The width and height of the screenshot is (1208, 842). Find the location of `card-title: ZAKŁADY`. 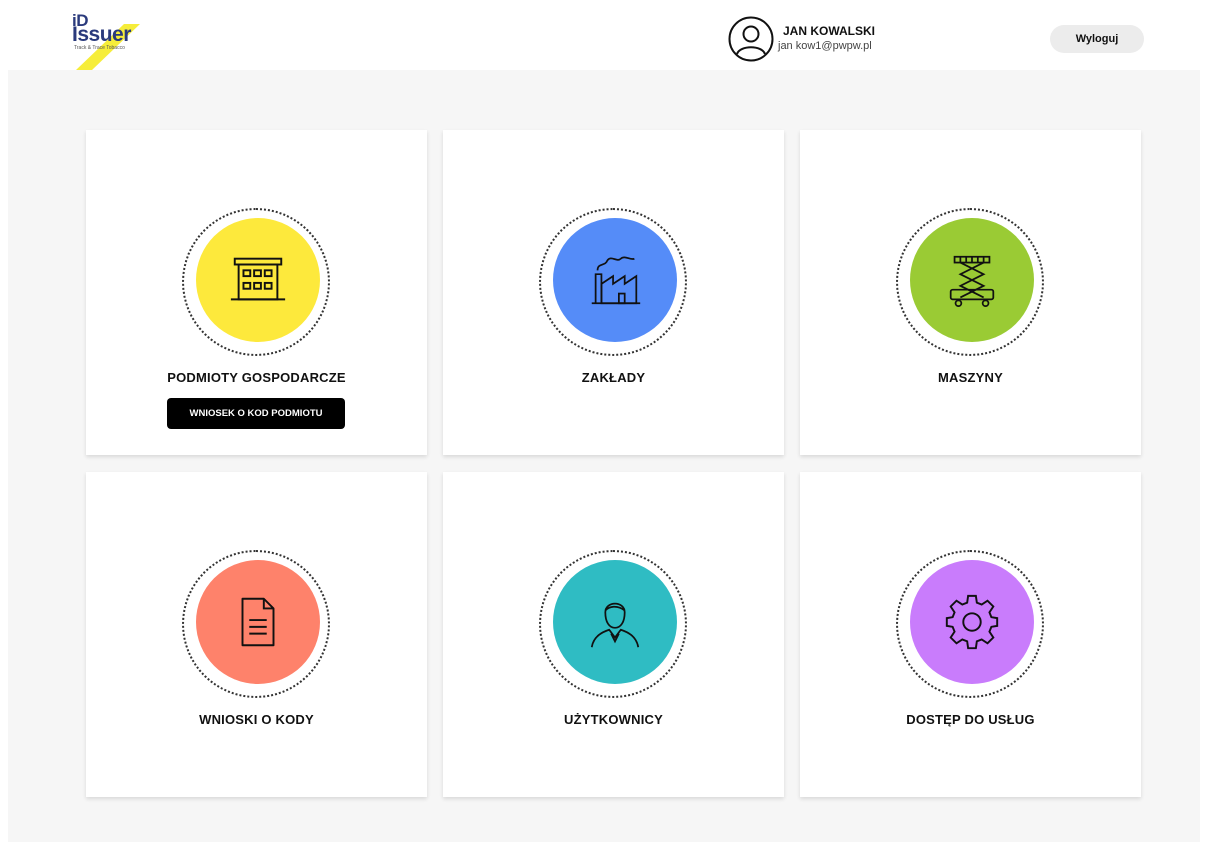

card-title: ZAKŁADY is located at coordinates (613, 377).